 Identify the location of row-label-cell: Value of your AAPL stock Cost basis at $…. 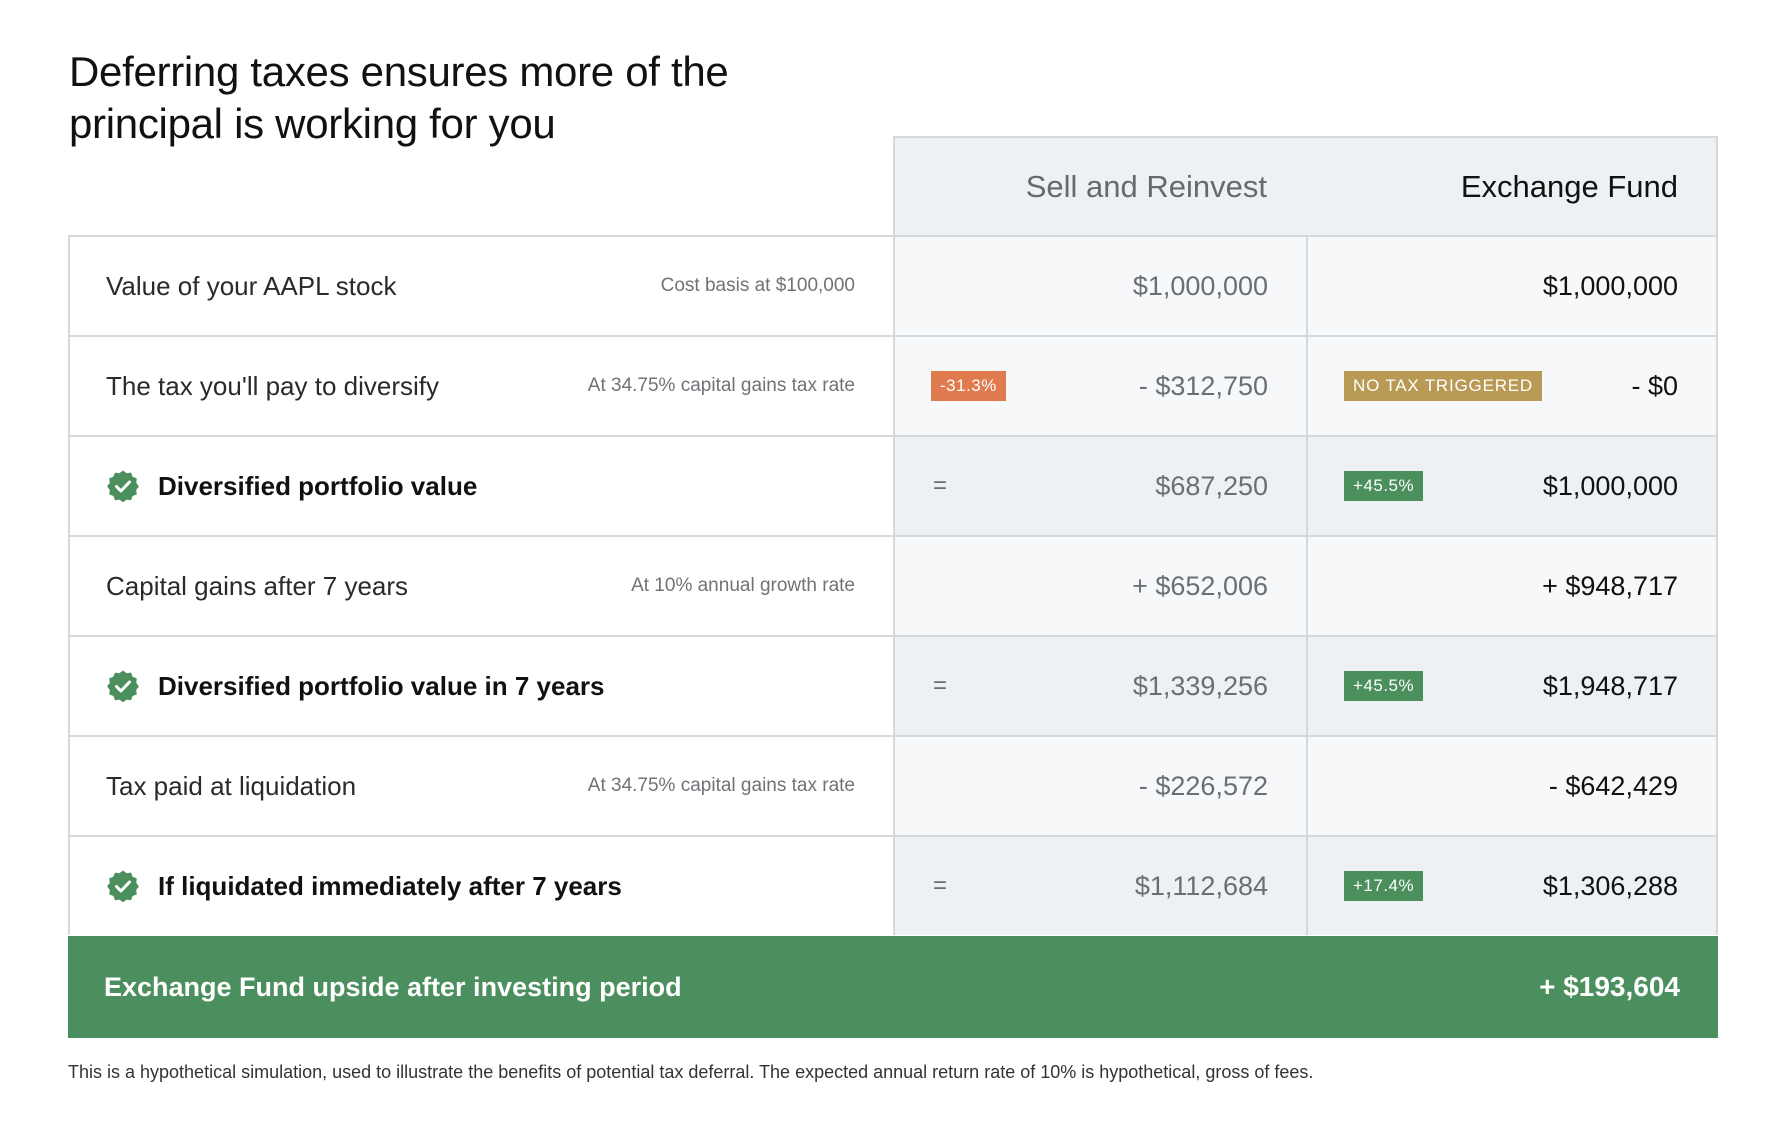
(482, 286).